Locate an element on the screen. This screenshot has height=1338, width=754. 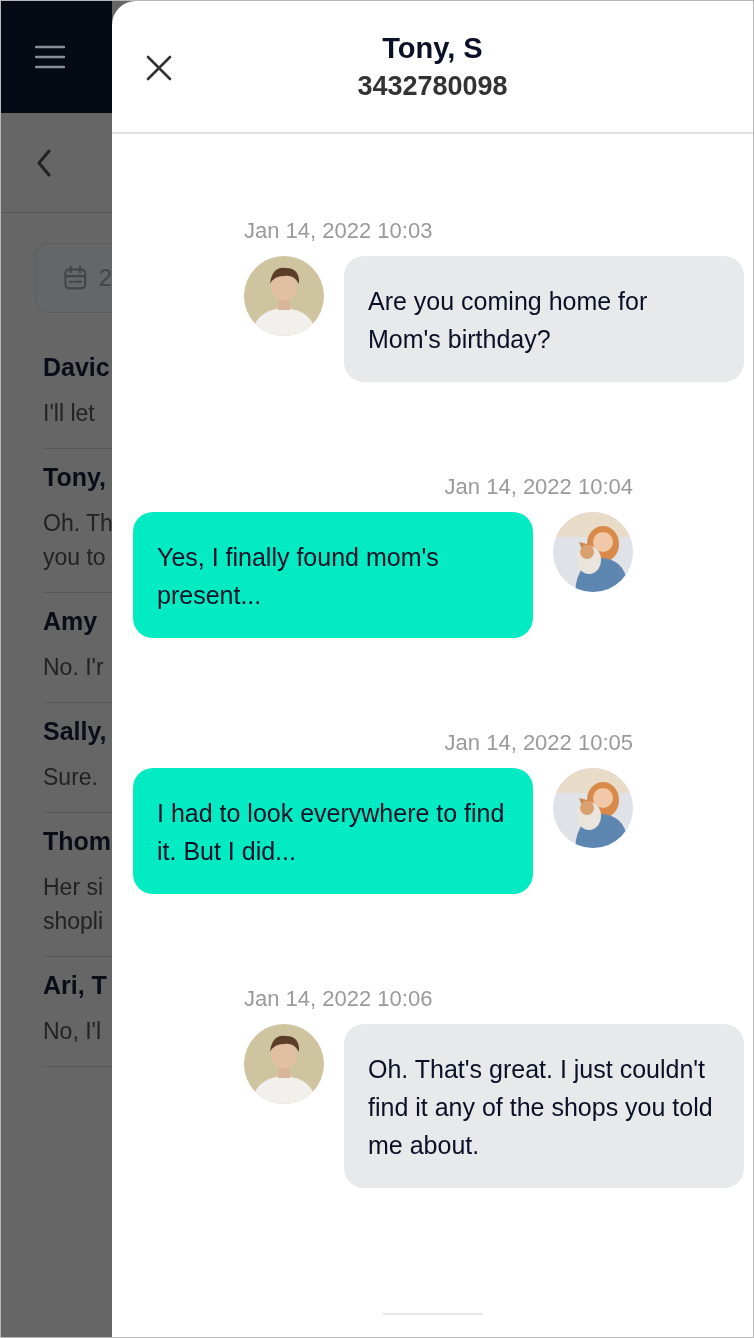
message-time: Jan 14, 2022 10:06 is located at coordinates (338, 999).